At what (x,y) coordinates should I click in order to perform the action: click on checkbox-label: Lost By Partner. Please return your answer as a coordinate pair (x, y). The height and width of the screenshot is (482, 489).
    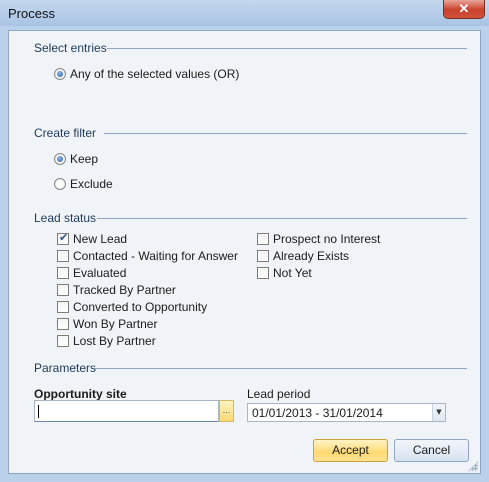
    Looking at the image, I should click on (114, 341).